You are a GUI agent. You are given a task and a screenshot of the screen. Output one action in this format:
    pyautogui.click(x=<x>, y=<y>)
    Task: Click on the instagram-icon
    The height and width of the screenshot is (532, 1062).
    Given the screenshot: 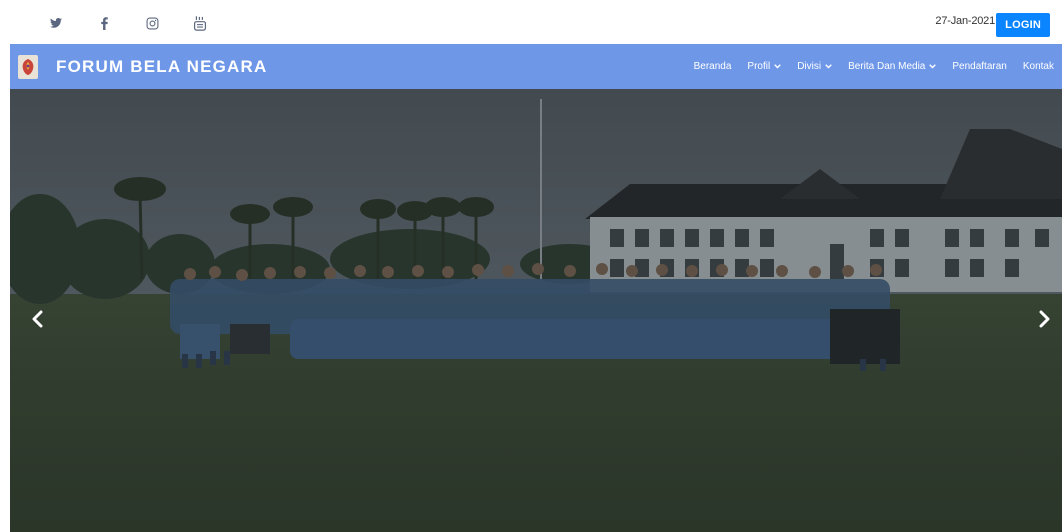 What is the action you would take?
    pyautogui.click(x=152, y=23)
    